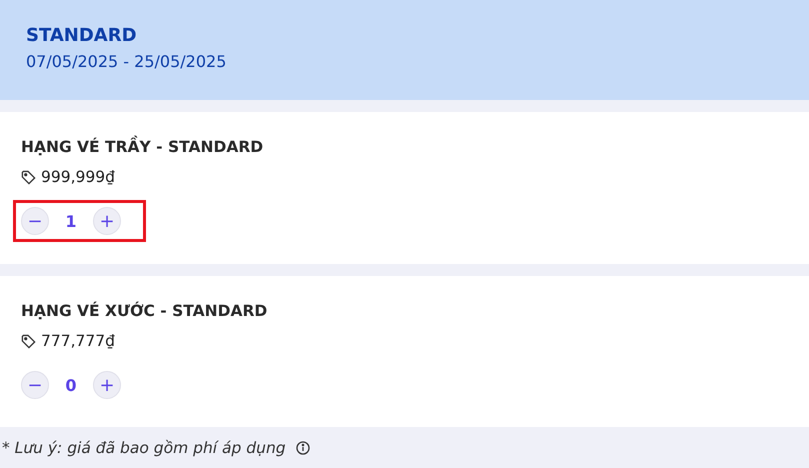  What do you see at coordinates (144, 311) in the screenshot?
I see `ticket-name: HẠNG VÉ XƯỚC - STANDARD` at bounding box center [144, 311].